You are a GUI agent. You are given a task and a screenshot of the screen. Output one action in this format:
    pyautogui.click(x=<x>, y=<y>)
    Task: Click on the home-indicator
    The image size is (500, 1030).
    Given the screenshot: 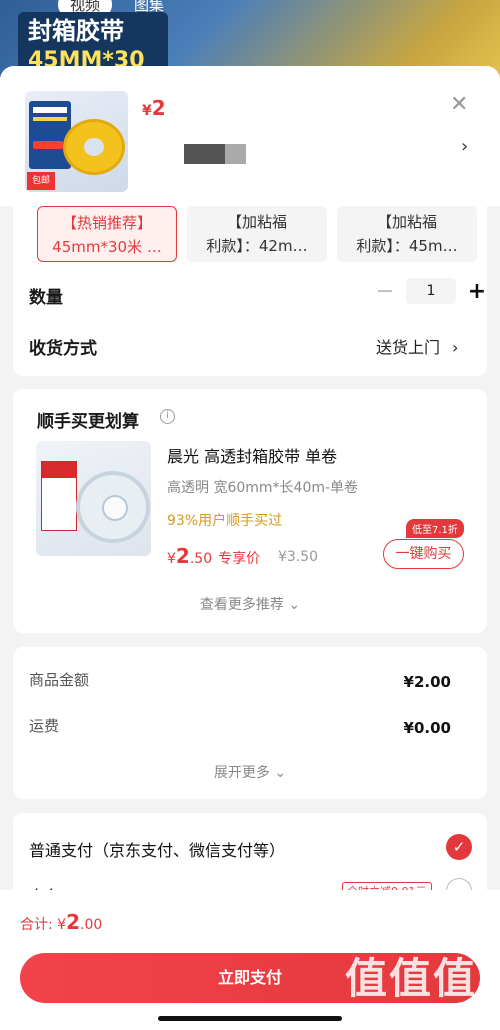 What is the action you would take?
    pyautogui.click(x=250, y=1018)
    